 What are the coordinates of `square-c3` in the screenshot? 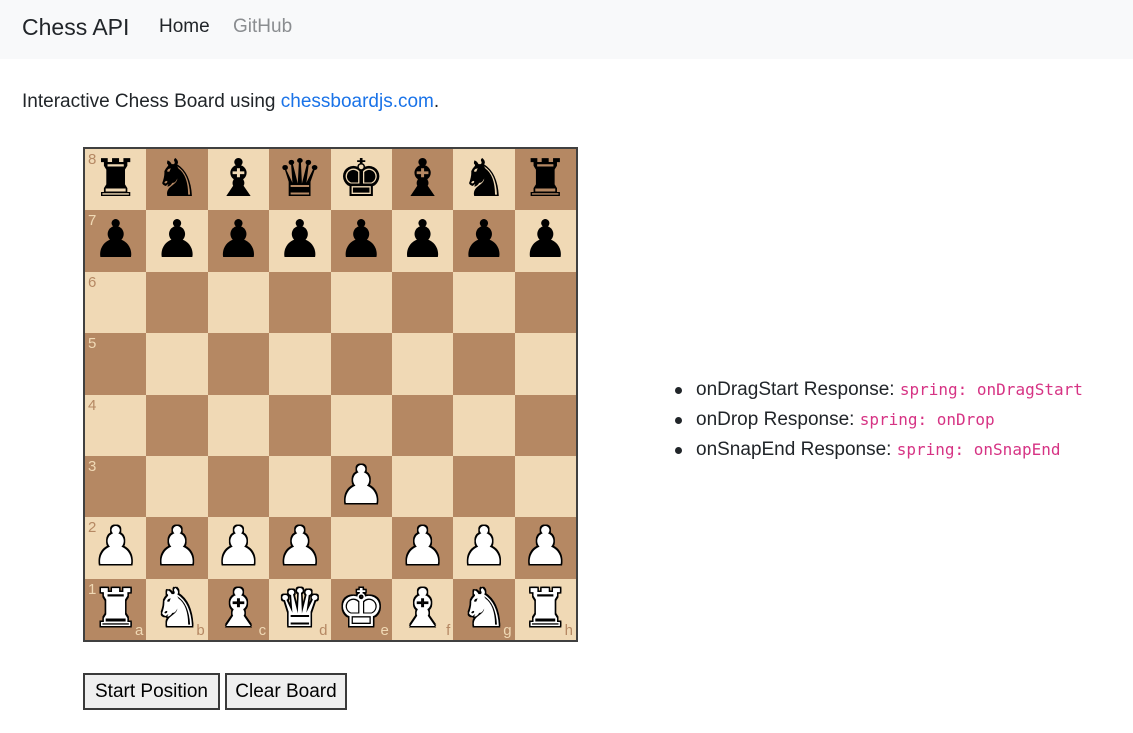 It's located at (238, 486).